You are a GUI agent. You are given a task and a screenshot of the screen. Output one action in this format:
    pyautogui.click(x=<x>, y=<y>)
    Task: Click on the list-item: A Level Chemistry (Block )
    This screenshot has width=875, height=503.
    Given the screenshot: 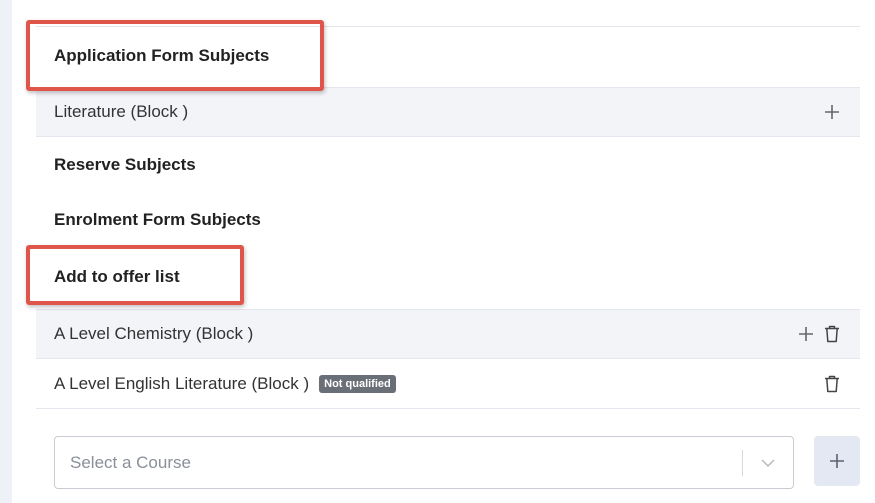 What is the action you would take?
    pyautogui.click(x=448, y=334)
    